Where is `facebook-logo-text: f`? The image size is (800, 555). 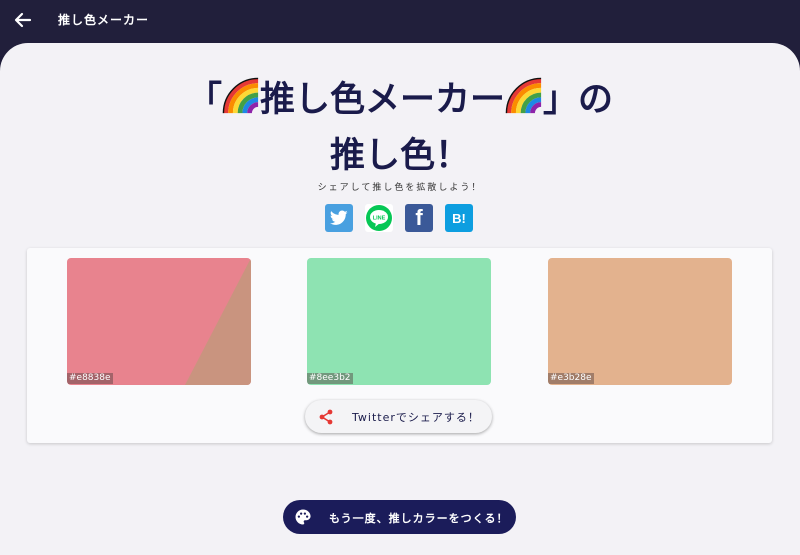 facebook-logo-text: f is located at coordinates (419, 217).